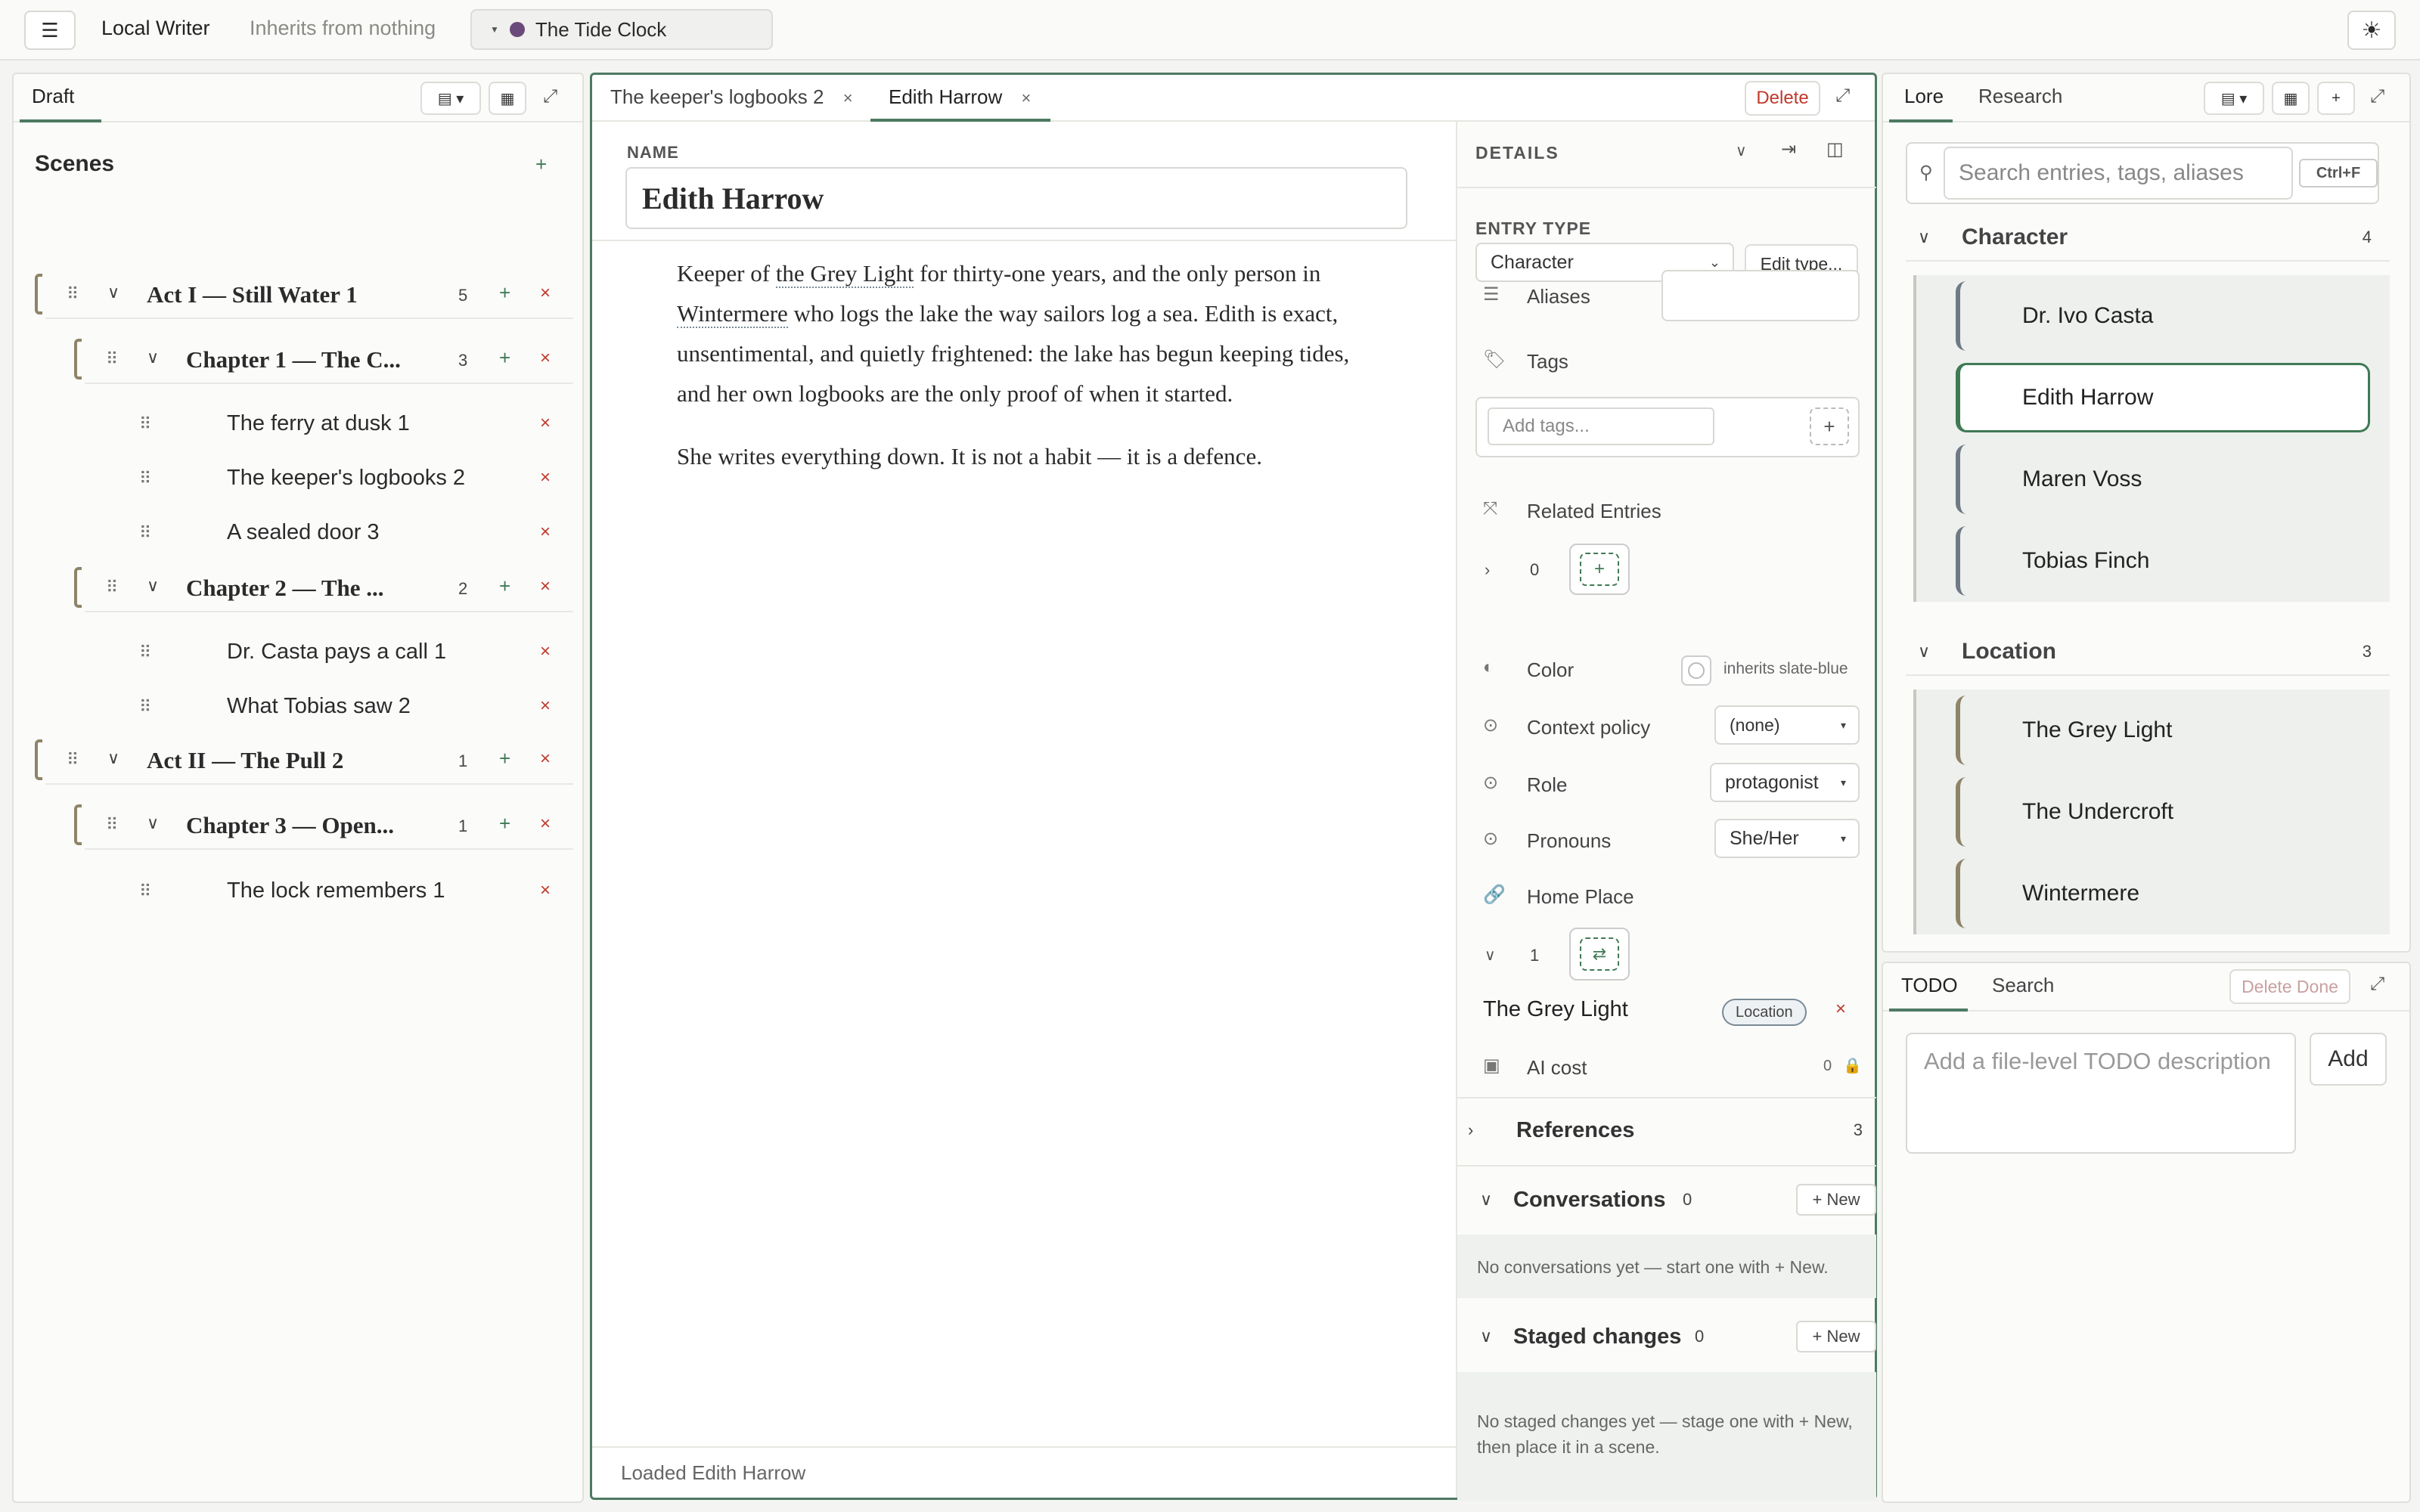 This screenshot has width=2420, height=1512. What do you see at coordinates (293, 652) in the screenshot?
I see `scene-item: ⠿ Dr. Casta pays a call 1 ×` at bounding box center [293, 652].